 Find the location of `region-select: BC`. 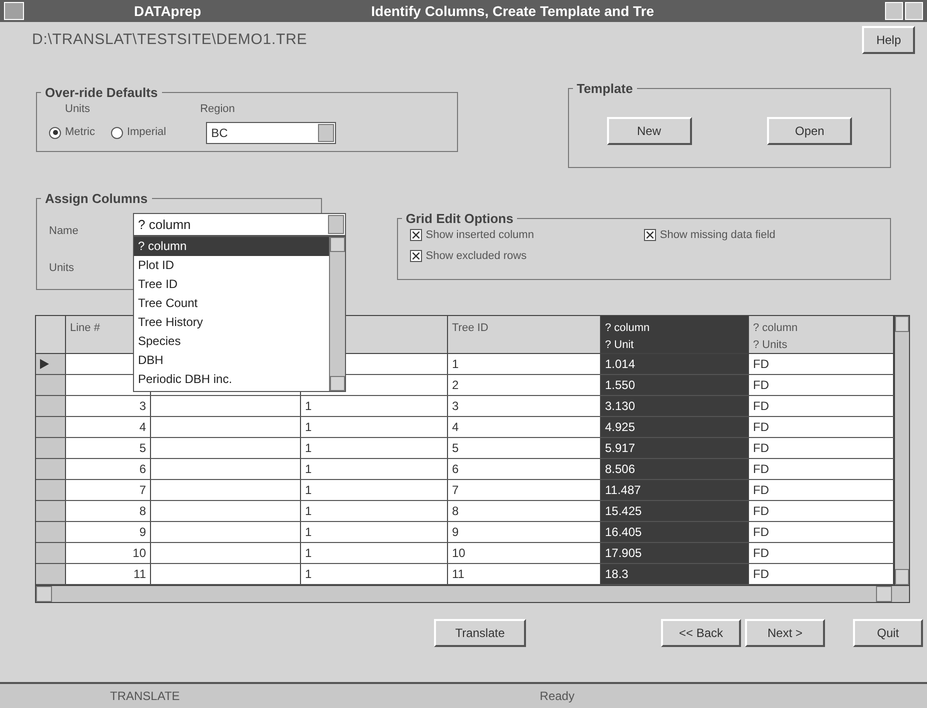

region-select: BC is located at coordinates (271, 133).